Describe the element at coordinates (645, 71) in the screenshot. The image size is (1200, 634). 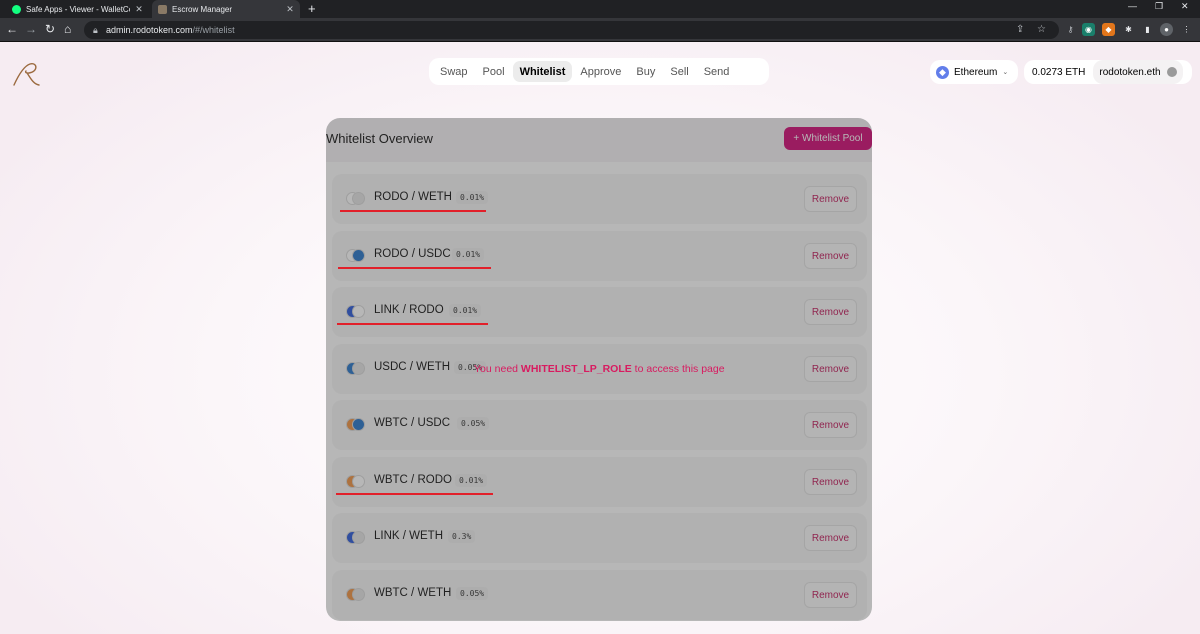
I see `nav-buy: Buy` at that location.